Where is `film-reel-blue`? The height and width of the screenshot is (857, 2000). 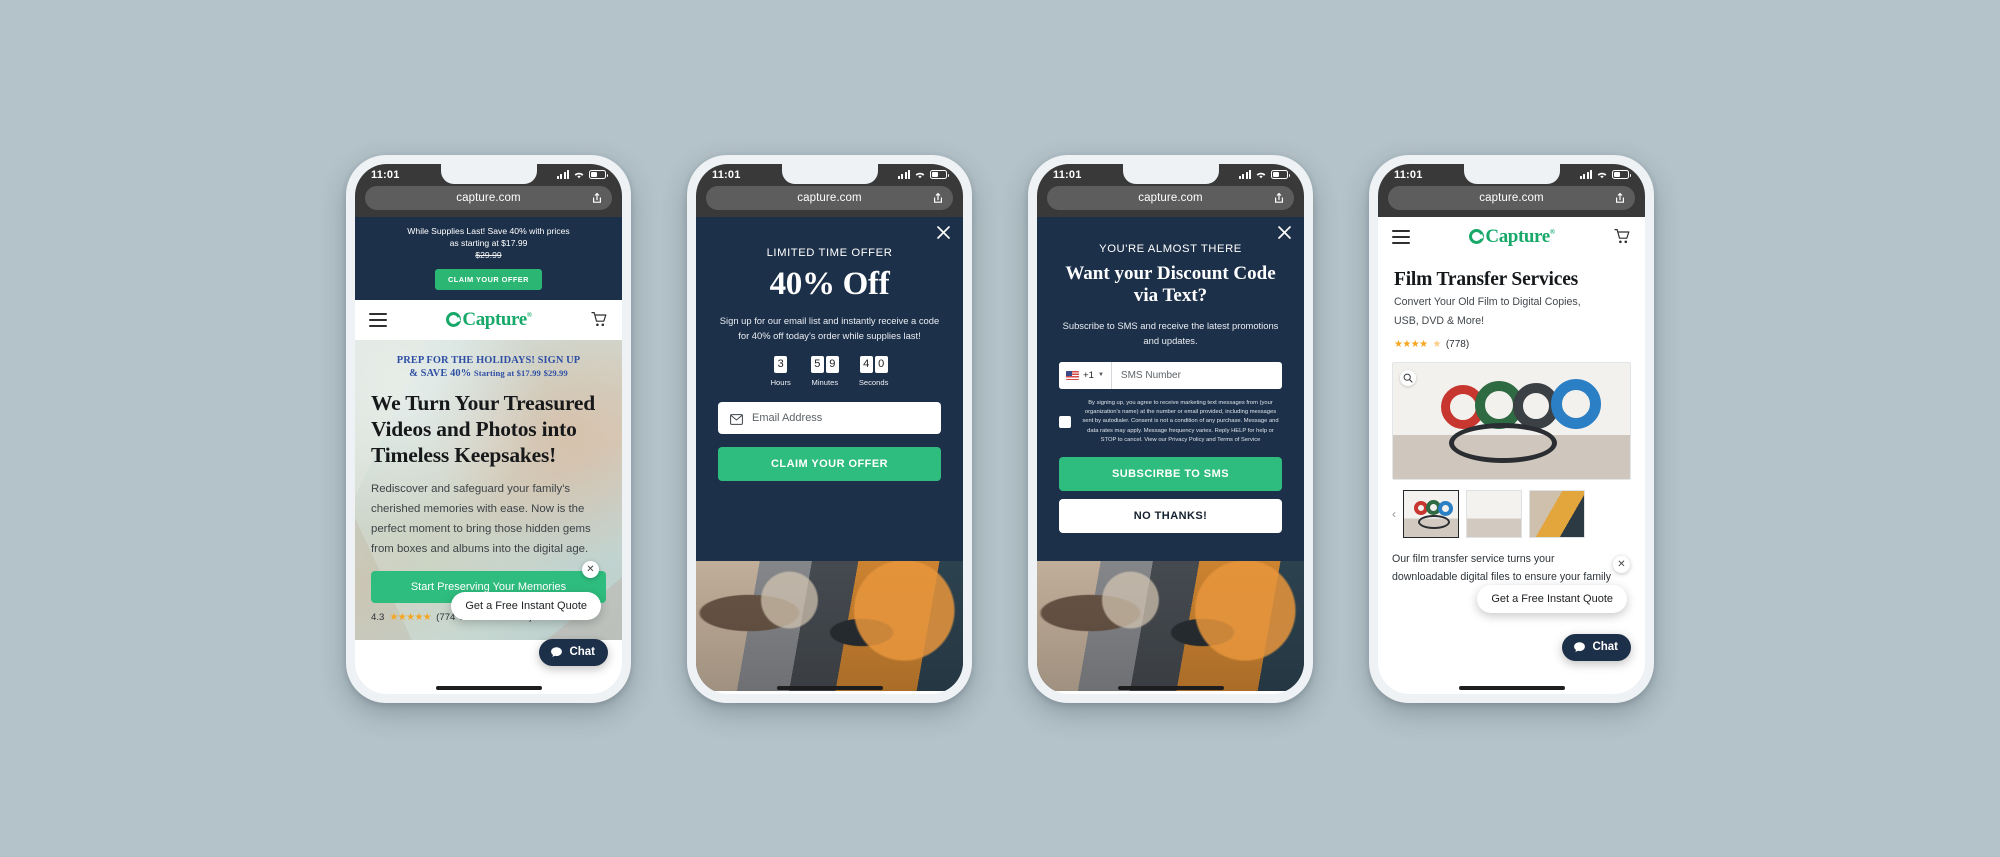
film-reel-blue is located at coordinates (1576, 403).